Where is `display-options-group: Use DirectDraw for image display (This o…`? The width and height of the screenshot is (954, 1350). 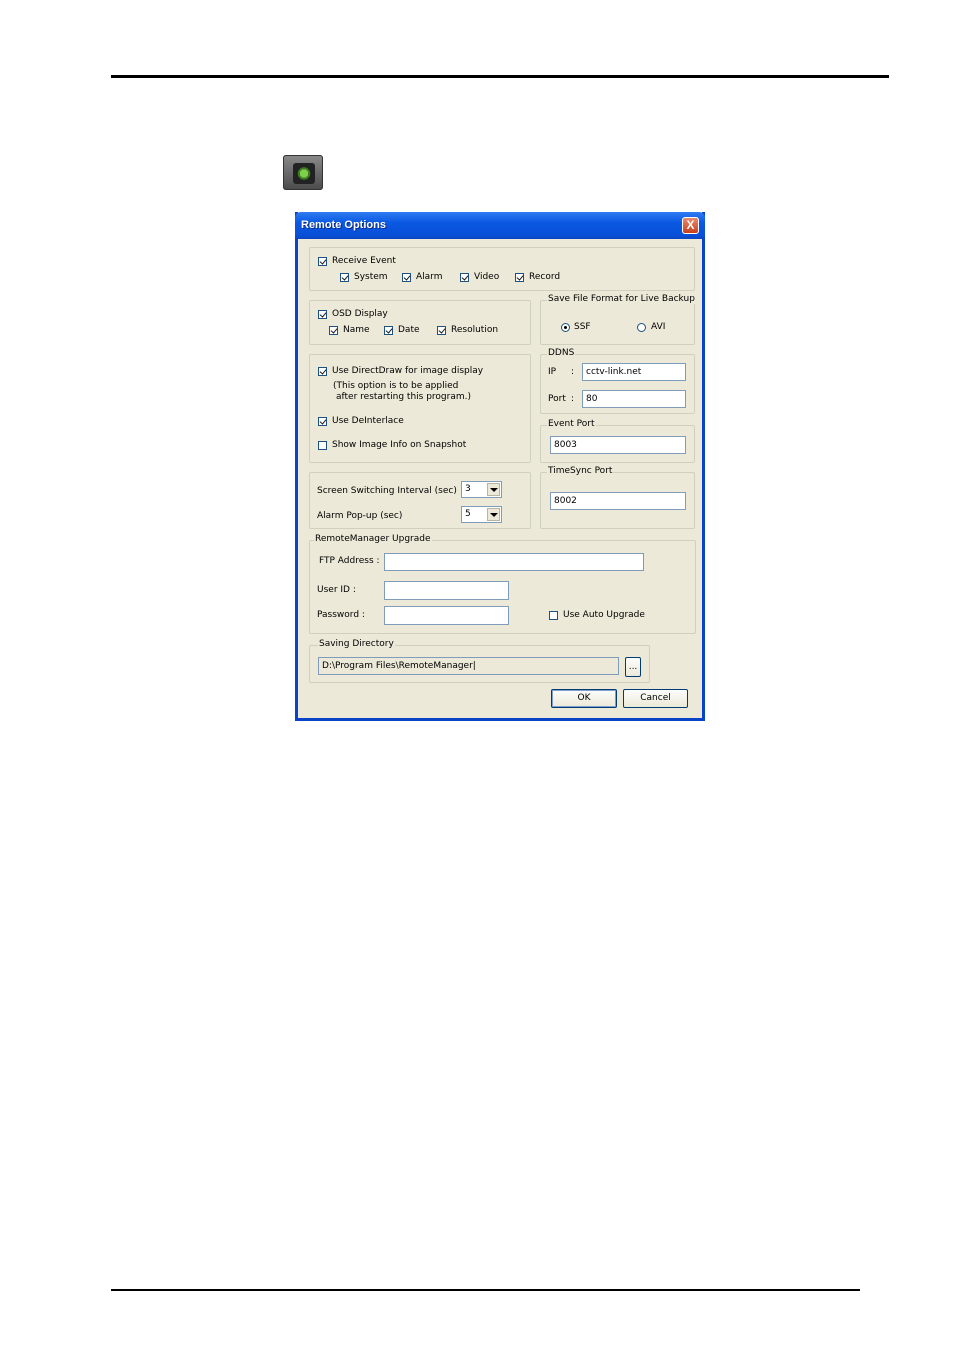 display-options-group: Use DirectDraw for image display (This o… is located at coordinates (420, 408).